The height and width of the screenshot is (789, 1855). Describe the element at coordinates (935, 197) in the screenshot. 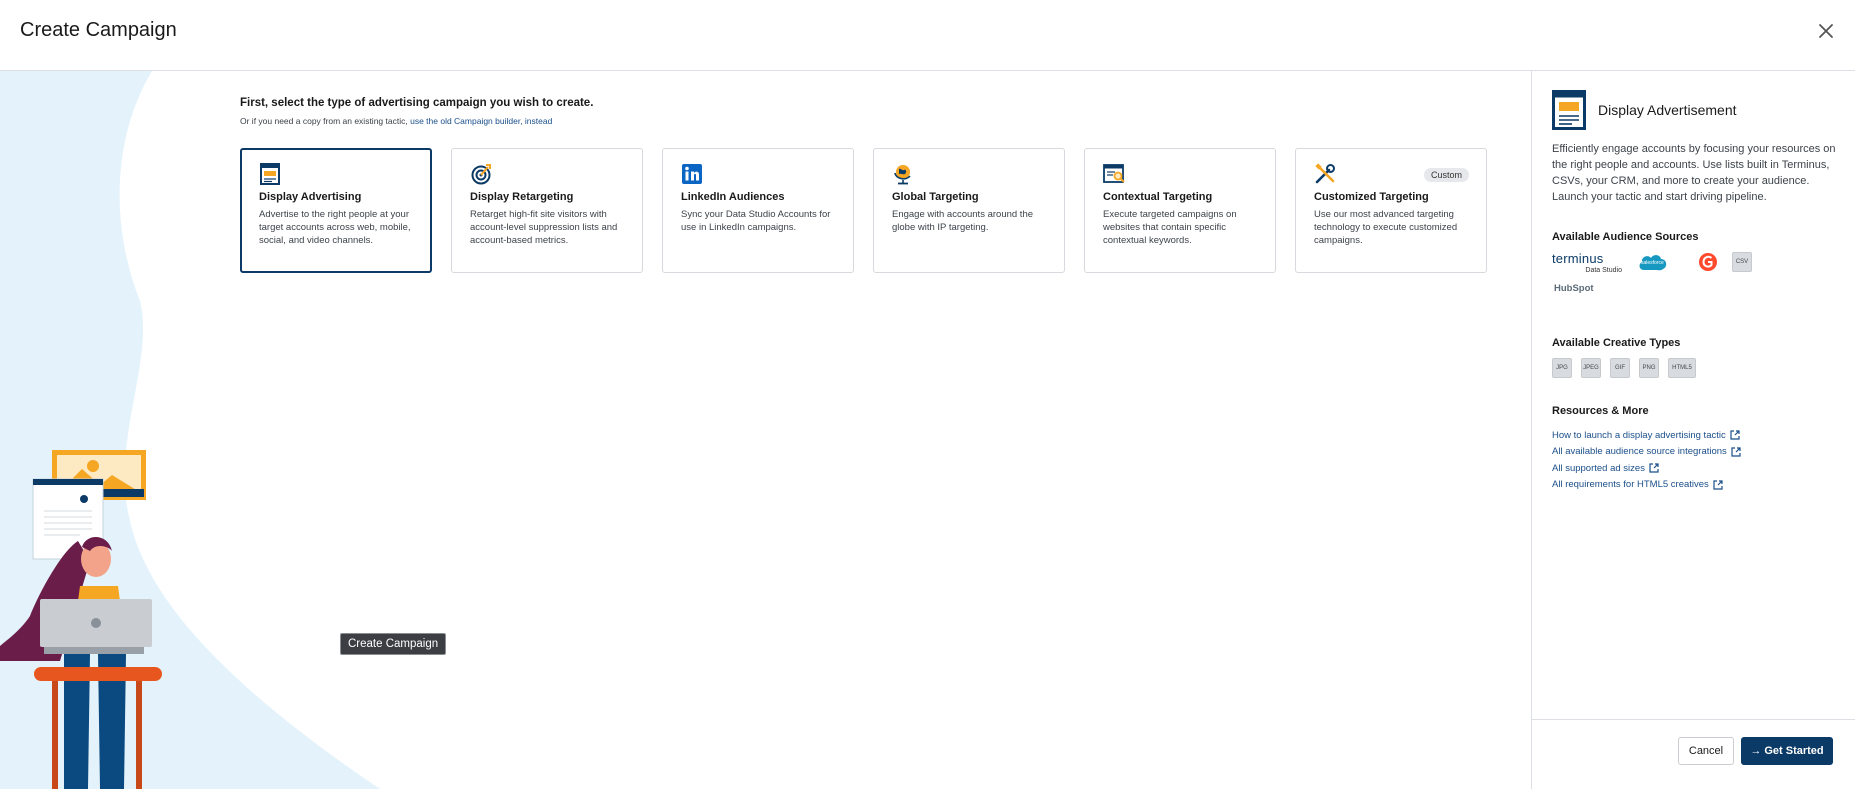

I see `card-title: Global Targeting` at that location.